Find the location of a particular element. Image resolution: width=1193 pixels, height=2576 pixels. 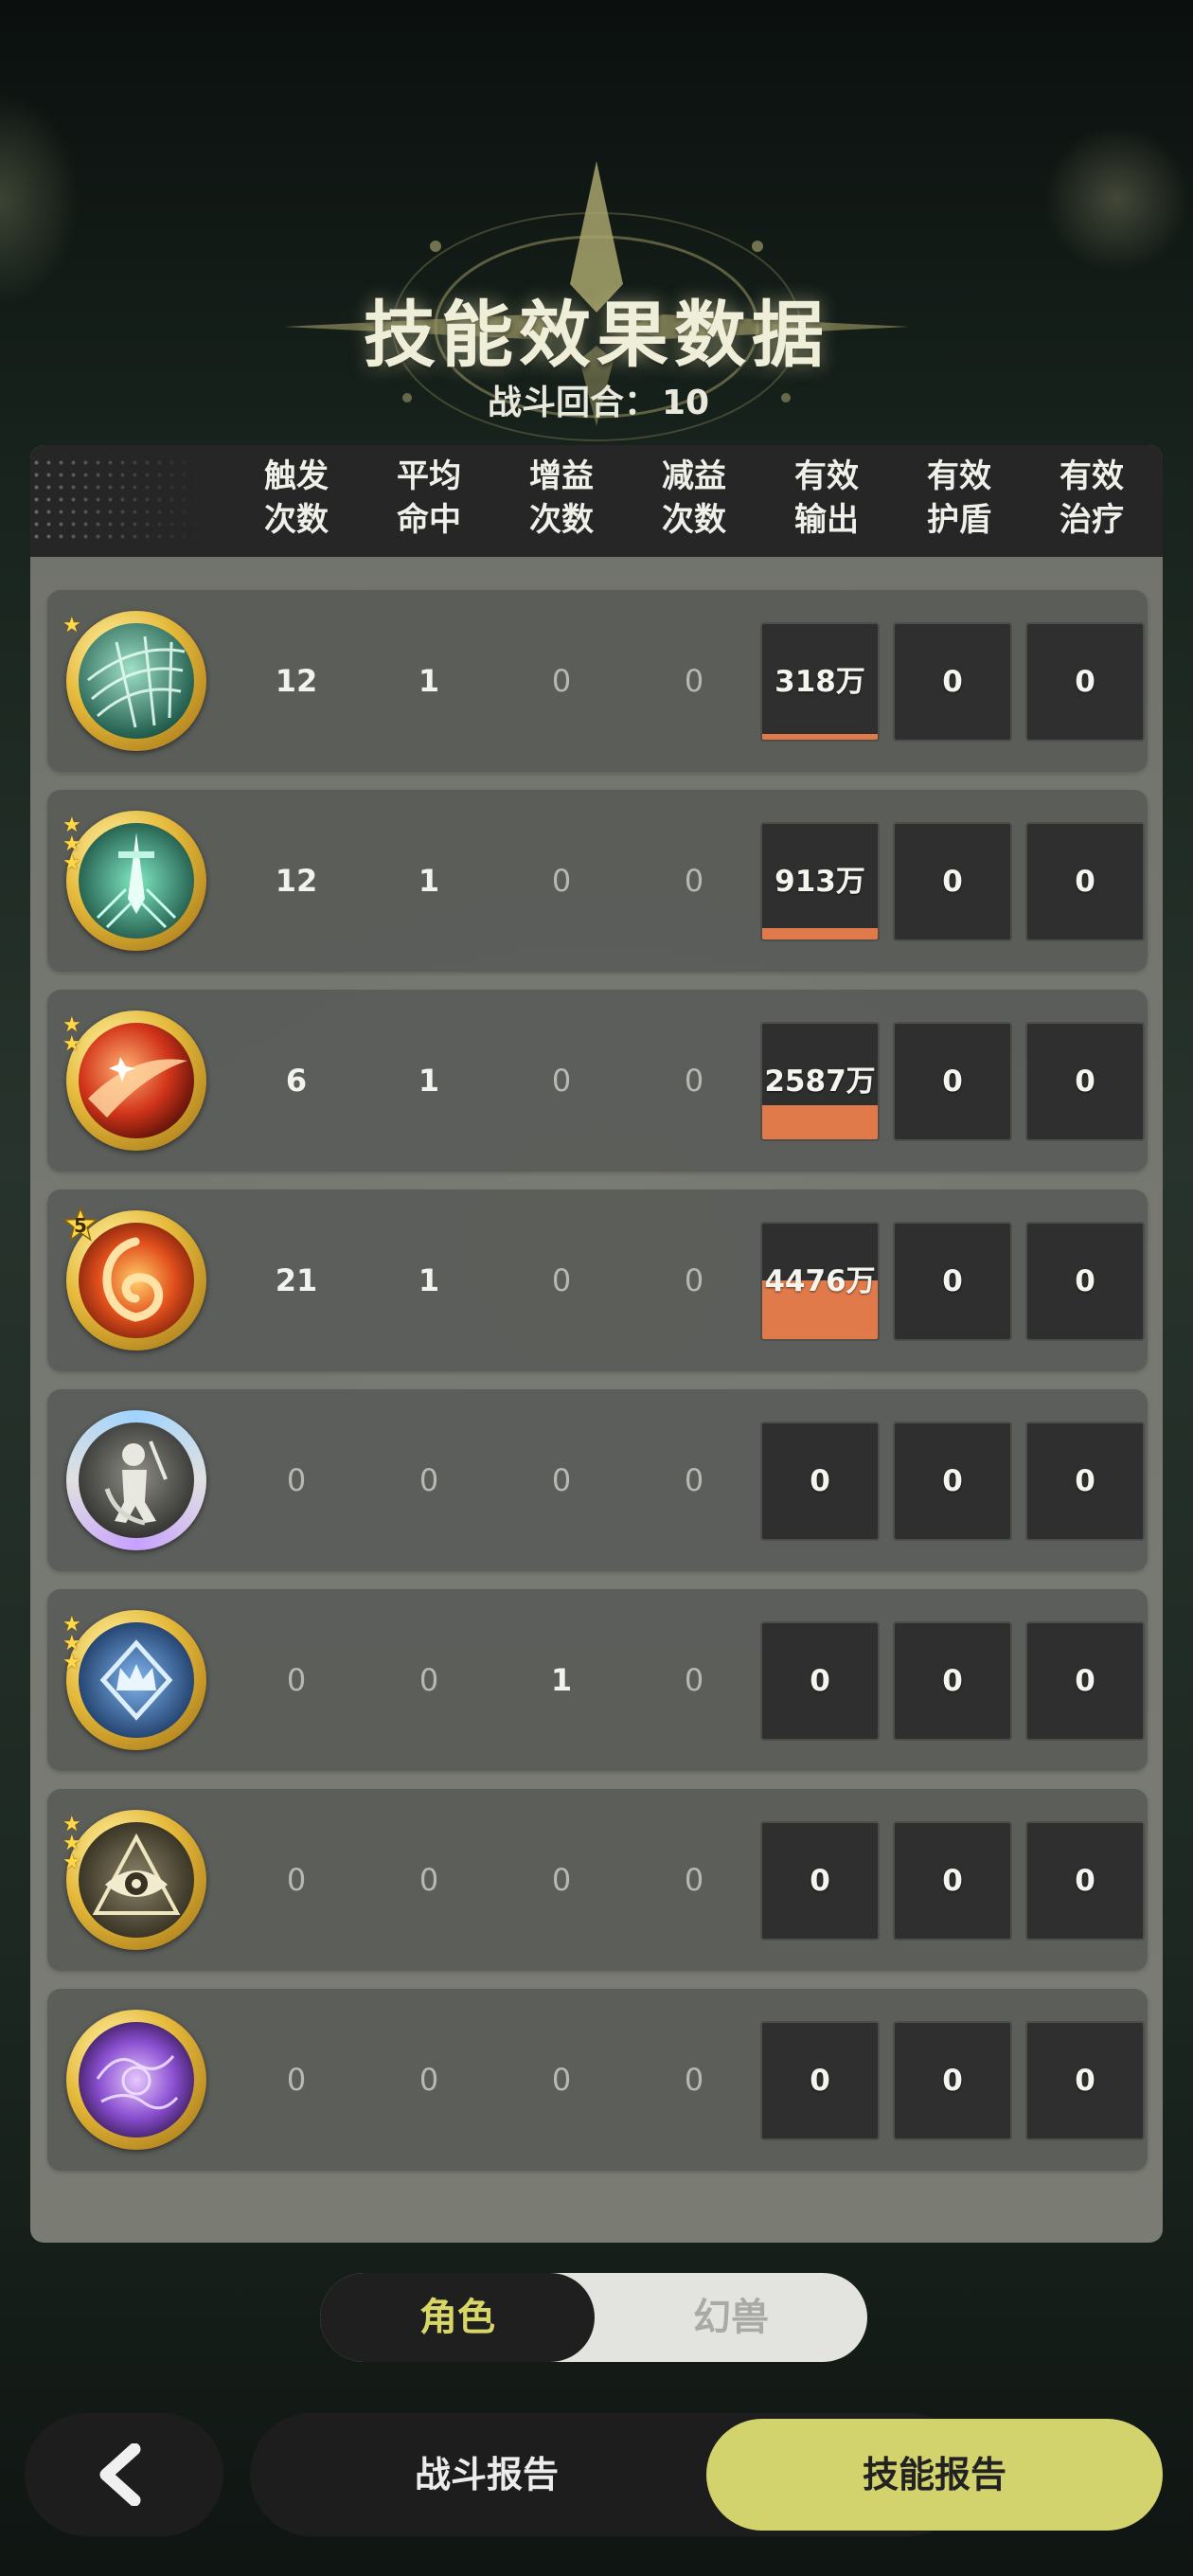

col-header-output: 有效 输出 is located at coordinates (826, 498).